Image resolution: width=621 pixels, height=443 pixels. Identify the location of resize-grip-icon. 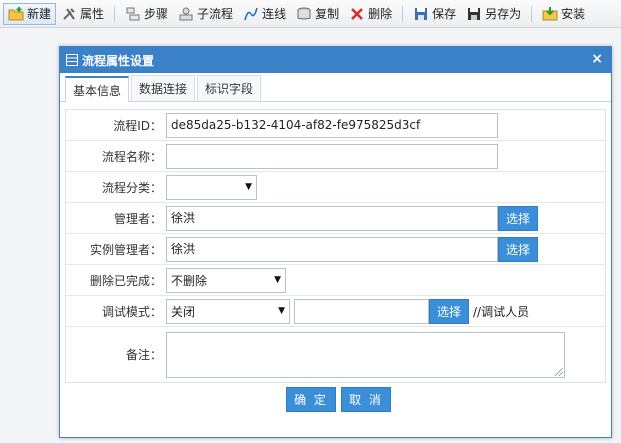
(559, 371).